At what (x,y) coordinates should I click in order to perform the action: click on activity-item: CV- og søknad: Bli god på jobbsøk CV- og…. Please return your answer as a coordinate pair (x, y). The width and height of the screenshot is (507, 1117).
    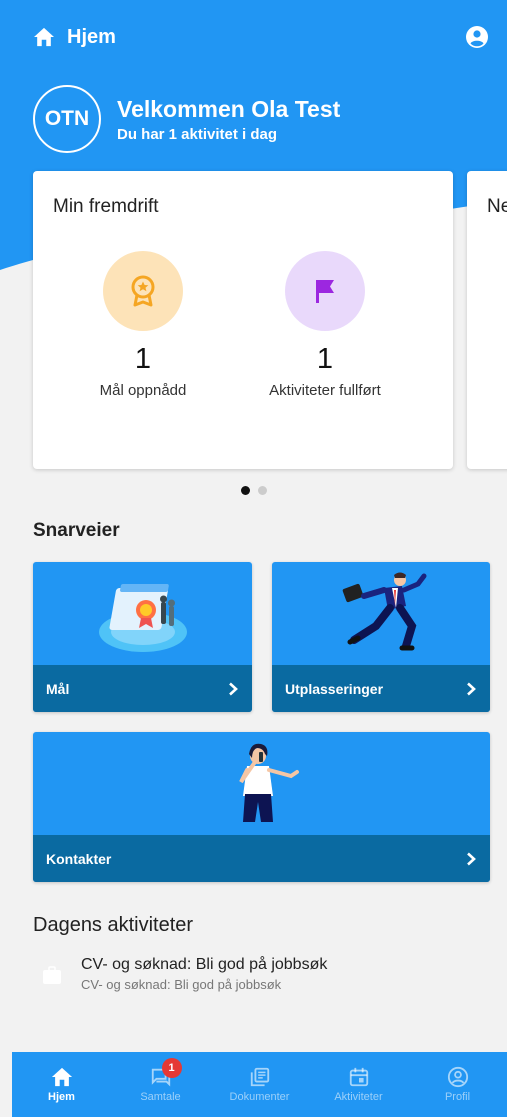
    Looking at the image, I should click on (184, 974).